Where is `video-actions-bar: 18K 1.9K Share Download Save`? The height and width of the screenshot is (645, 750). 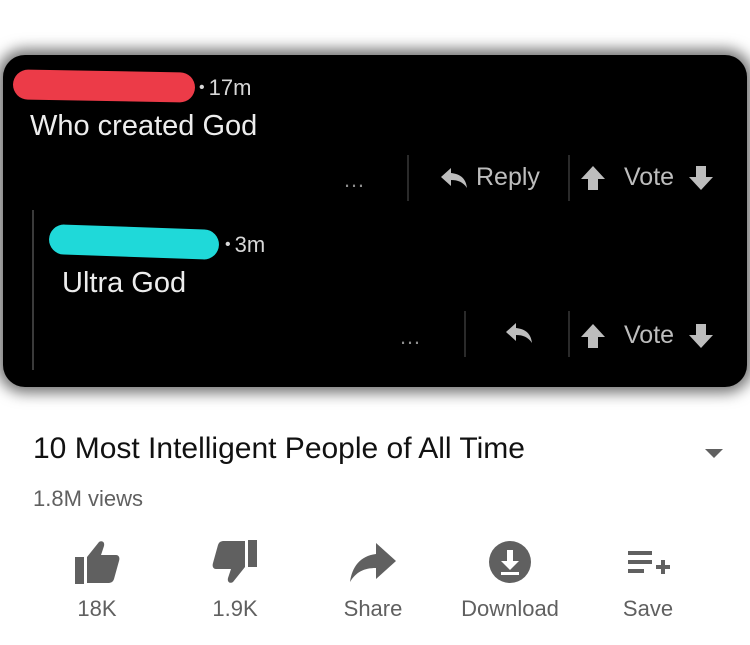 video-actions-bar: 18K 1.9K Share Download Save is located at coordinates (375, 583).